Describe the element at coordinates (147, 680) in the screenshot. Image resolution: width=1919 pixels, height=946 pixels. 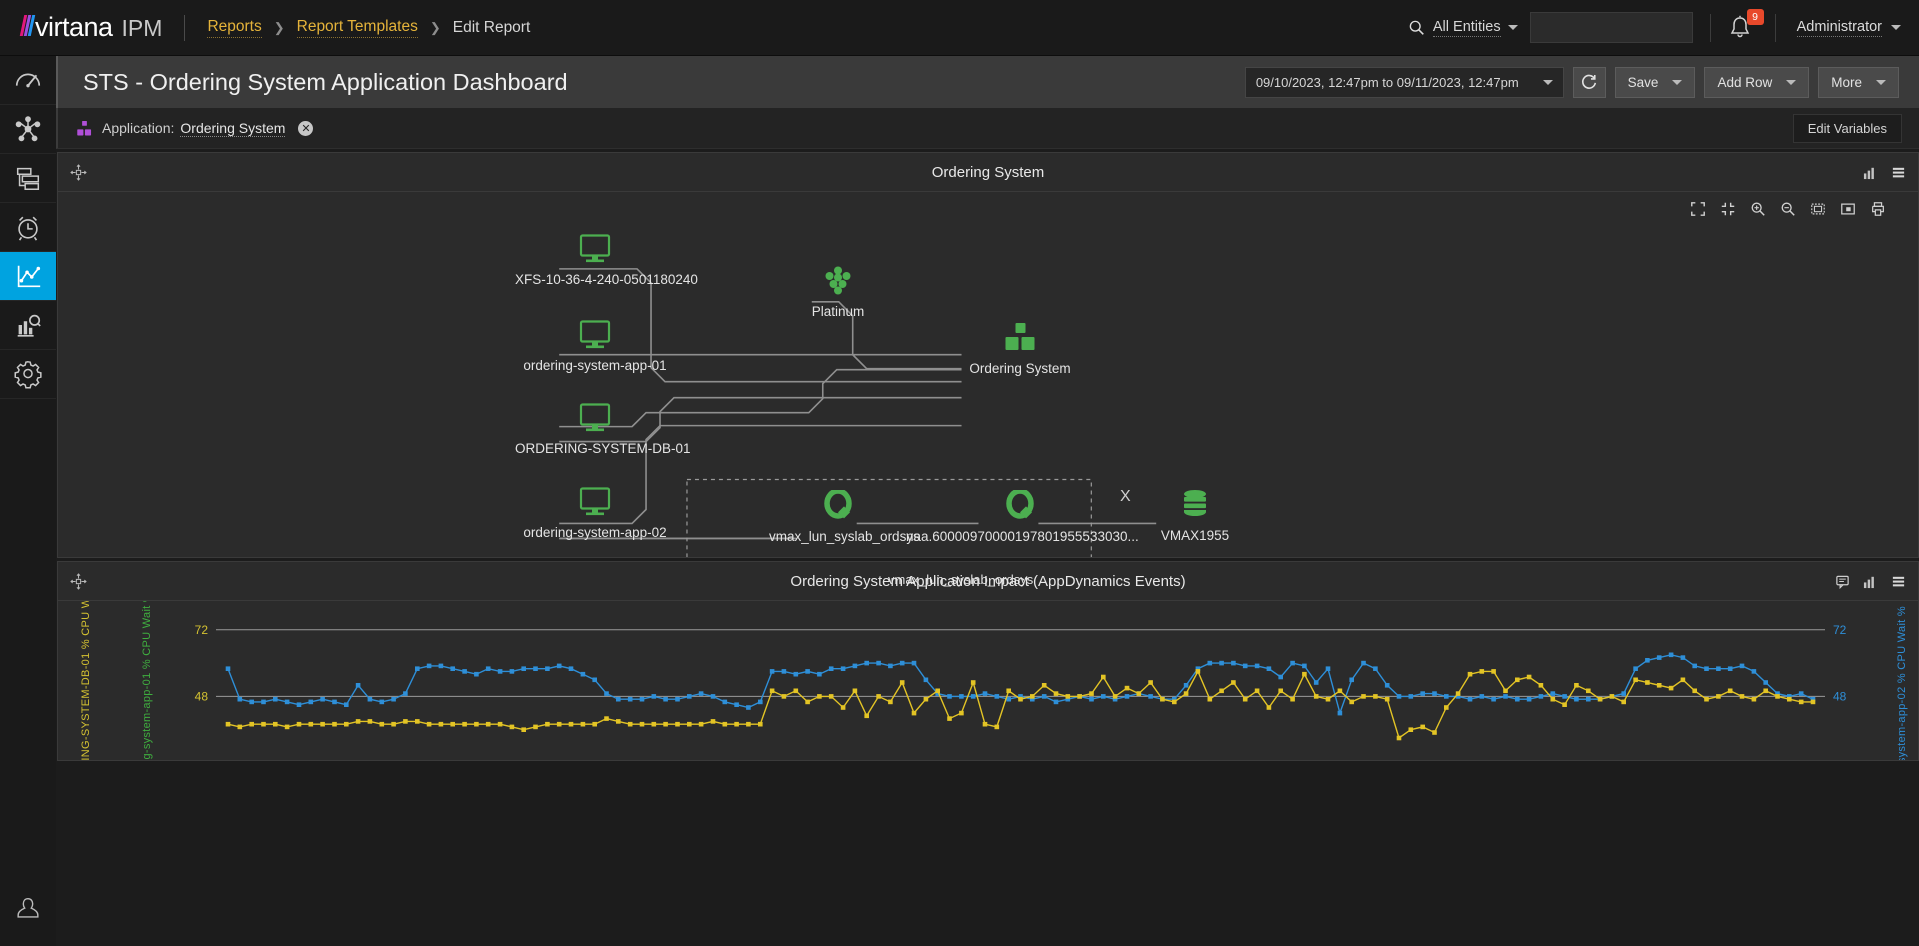
I see `axis-label-left-inner: ordering-system-app-01 % CPU Wait %` at that location.